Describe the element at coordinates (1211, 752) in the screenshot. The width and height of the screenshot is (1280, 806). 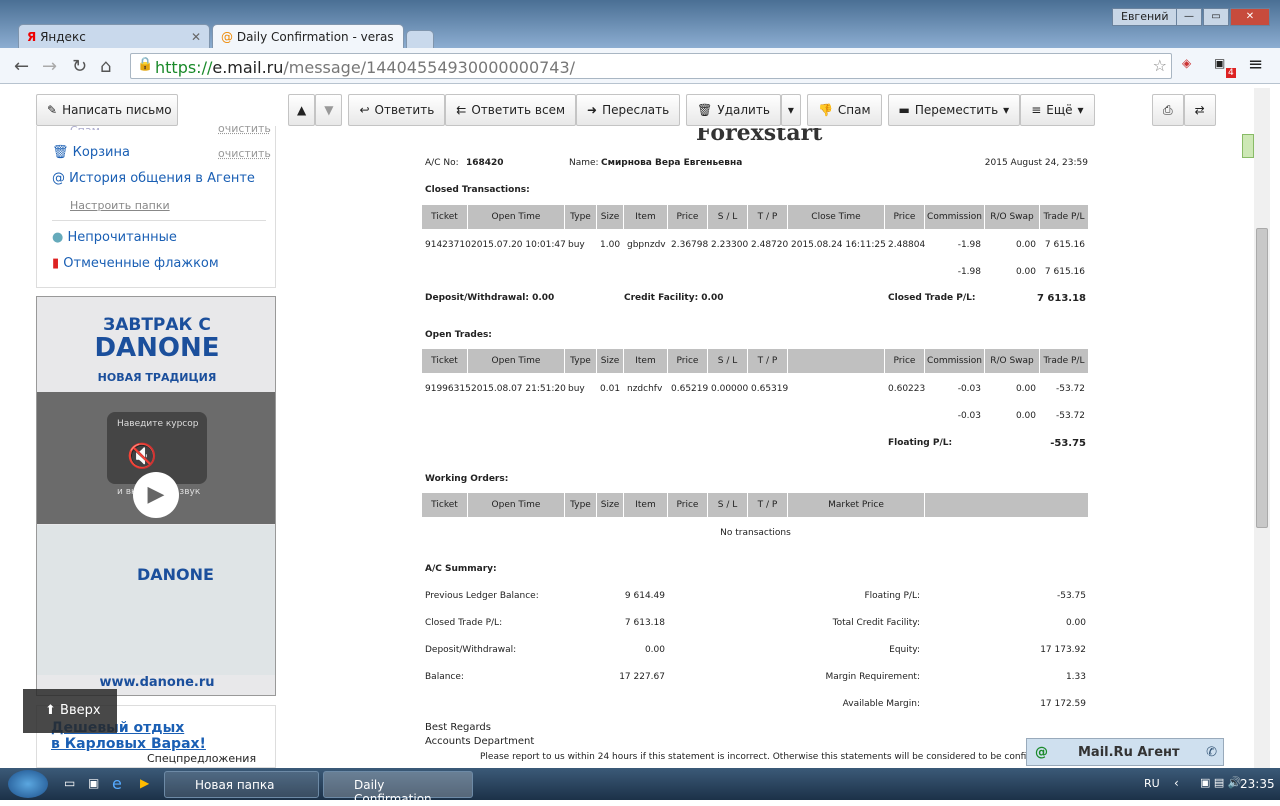
I see `phone-icon: ✆` at that location.